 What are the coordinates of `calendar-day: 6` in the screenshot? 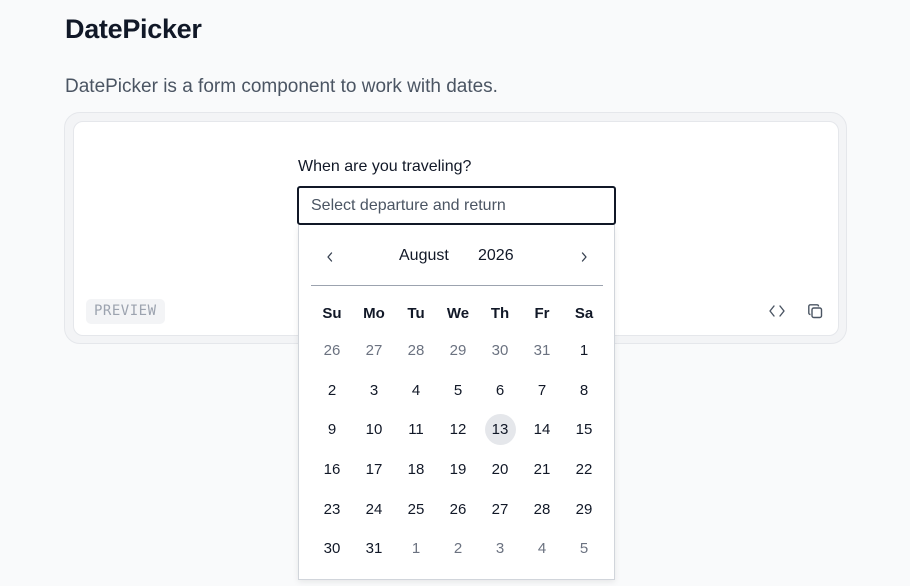 It's located at (500, 390).